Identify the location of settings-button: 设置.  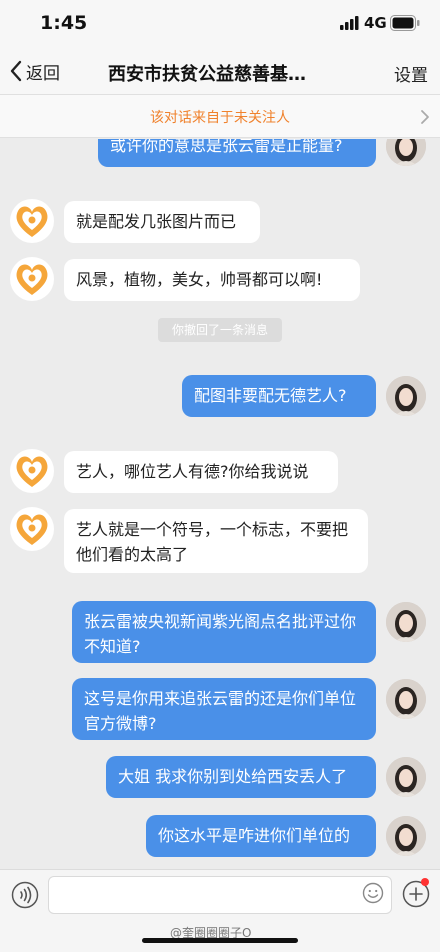
(411, 73).